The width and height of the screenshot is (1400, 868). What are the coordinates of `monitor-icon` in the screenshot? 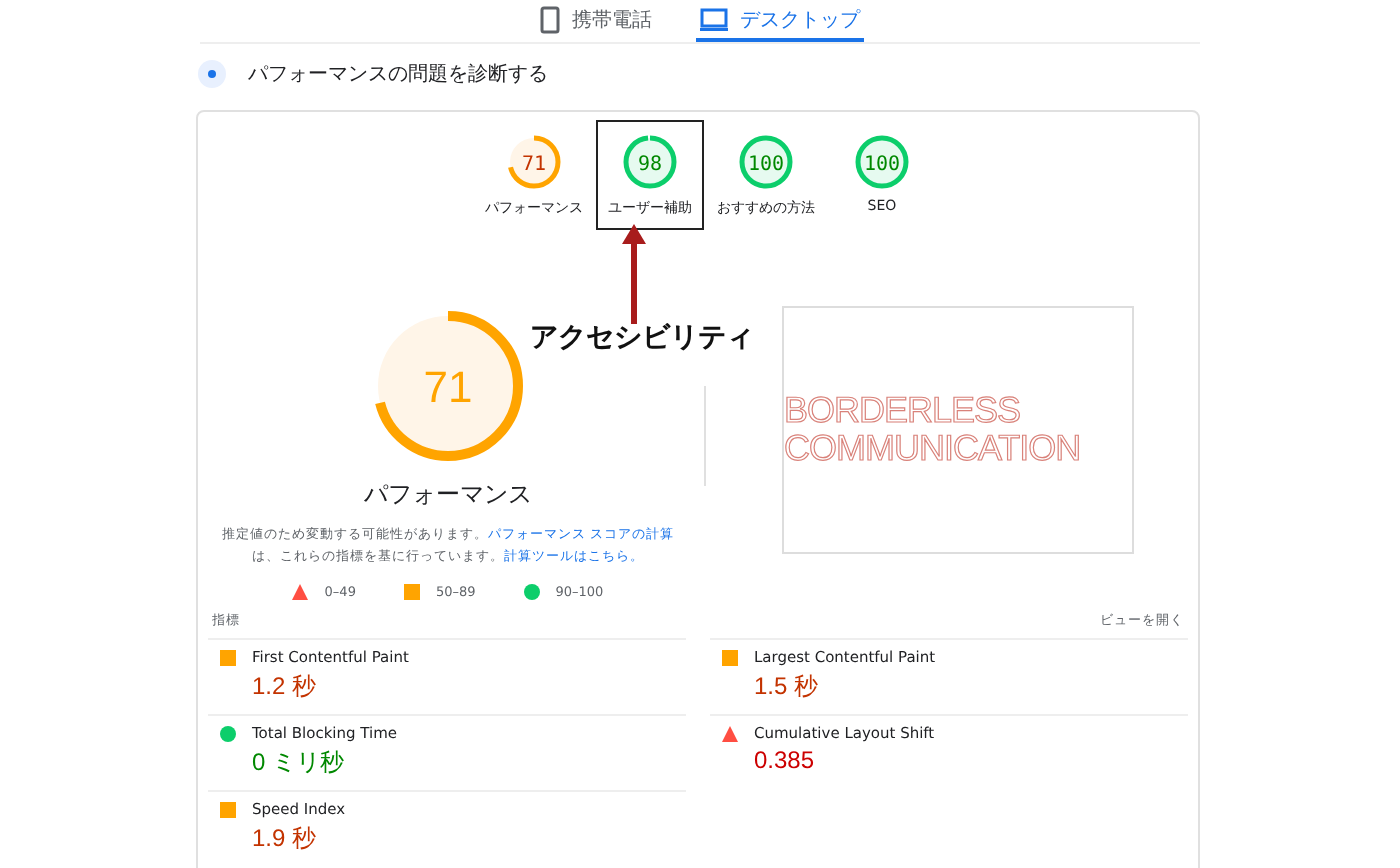 It's located at (714, 19).